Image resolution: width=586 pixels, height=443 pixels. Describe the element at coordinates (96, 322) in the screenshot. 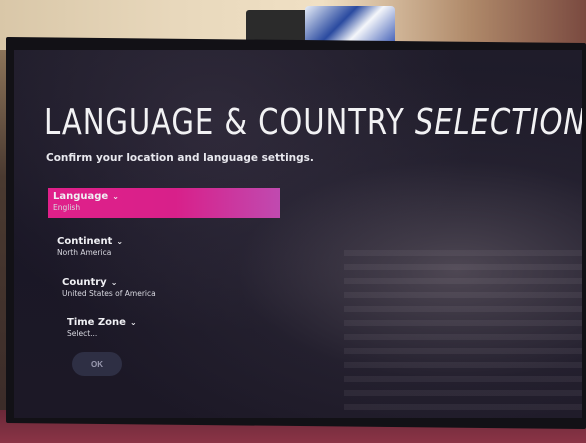

I see `menu-item-label: Time Zone` at that location.